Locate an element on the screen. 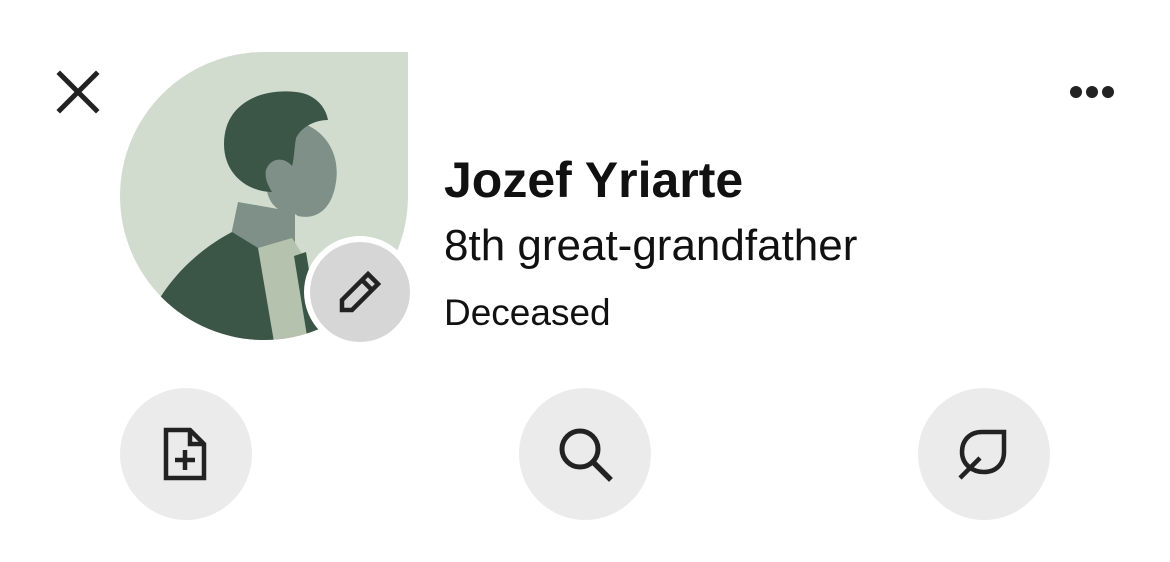  person-name: Jozef Yriarte is located at coordinates (594, 180).